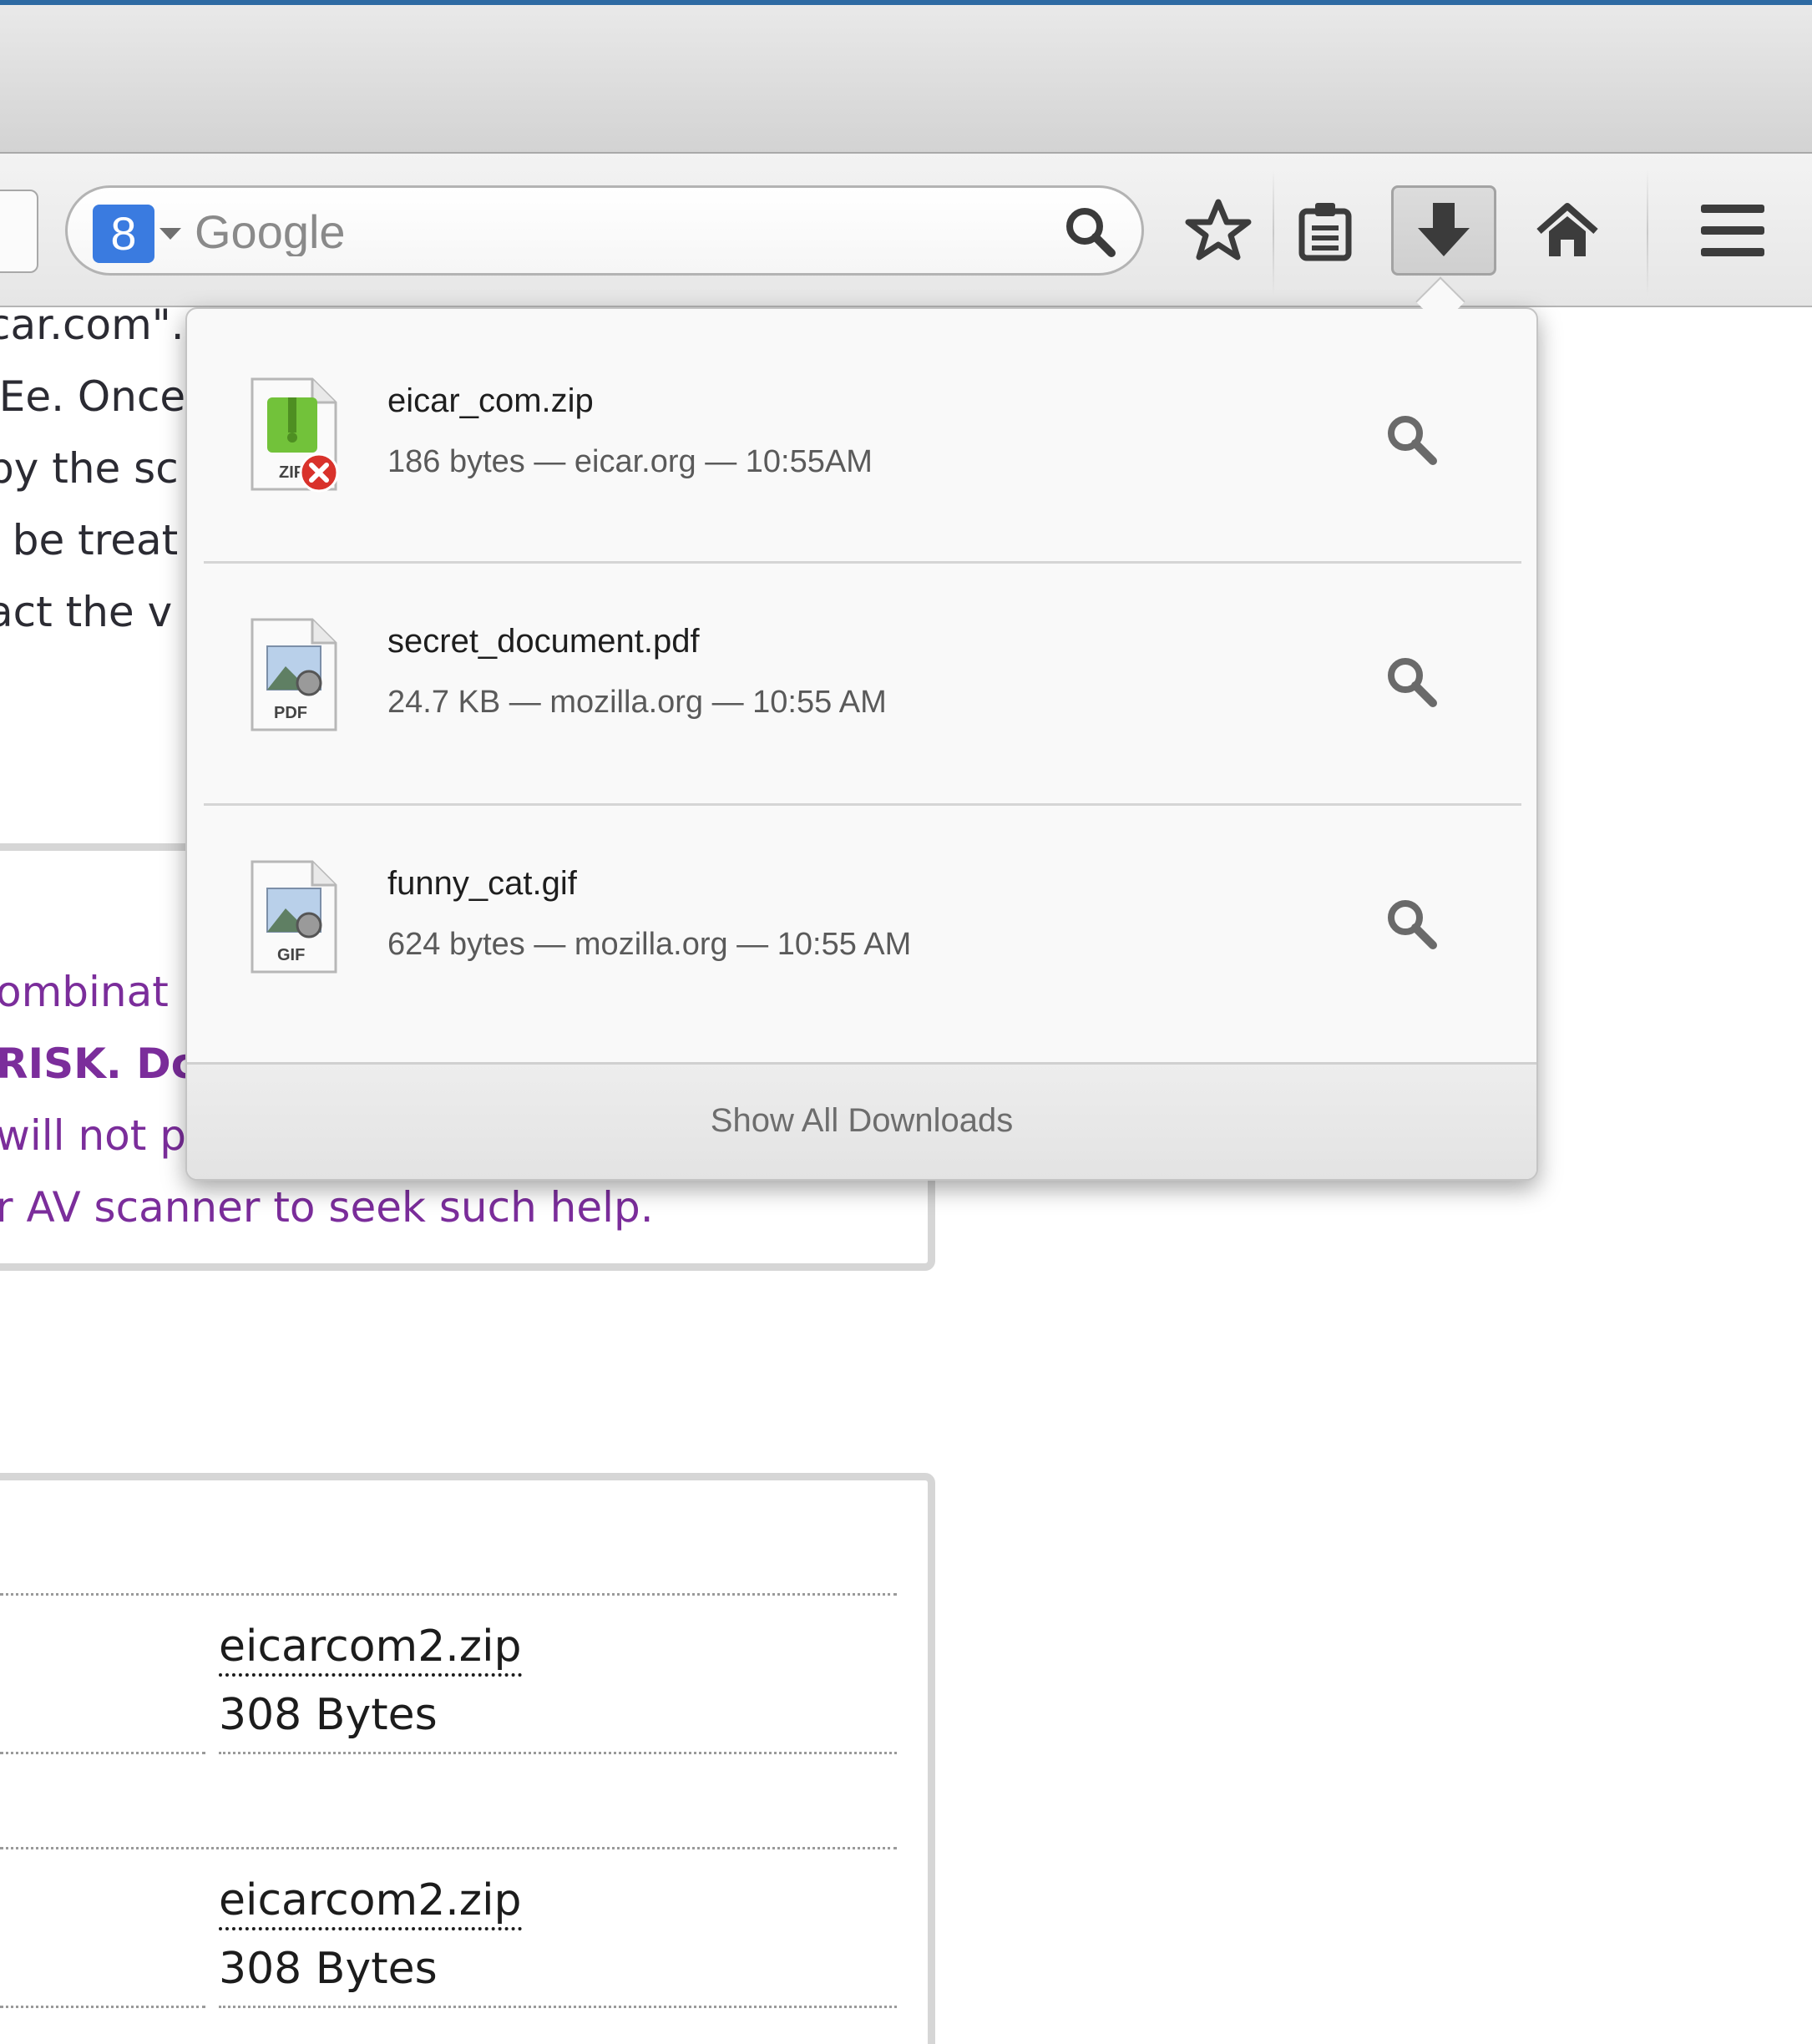  Describe the element at coordinates (467, 1758) in the screenshot. I see `download-table-box` at that location.